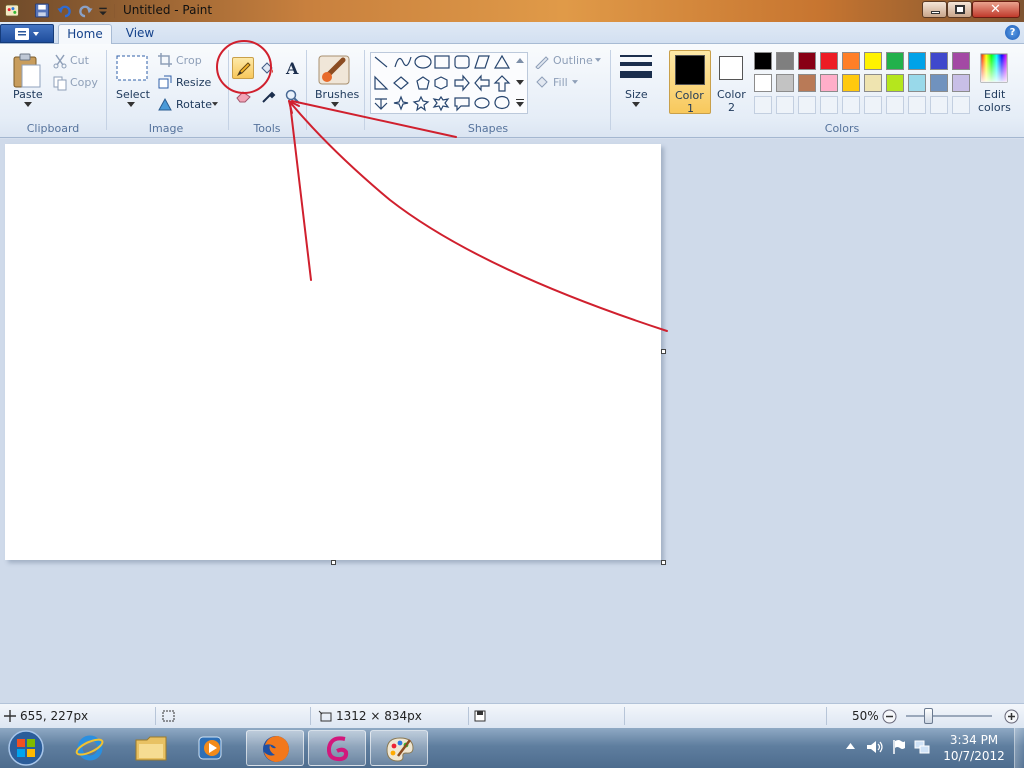 The image size is (1024, 768). What do you see at coordinates (213, 748) in the screenshot?
I see `taskbar-media-player` at bounding box center [213, 748].